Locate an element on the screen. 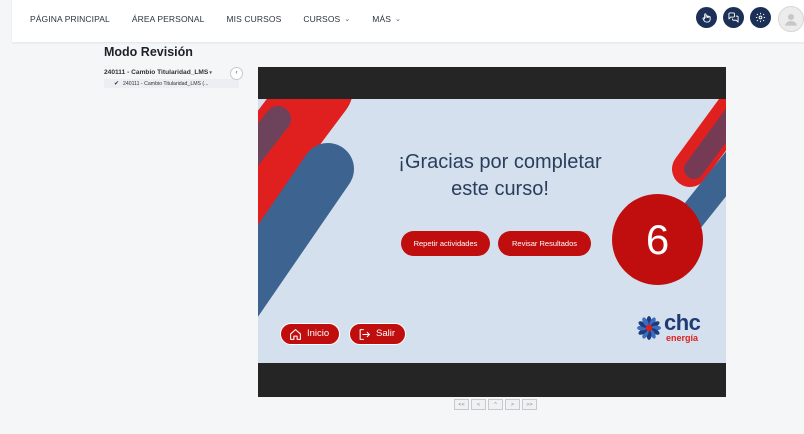 The width and height of the screenshot is (804, 434). check-icon: ✔ is located at coordinates (117, 84).